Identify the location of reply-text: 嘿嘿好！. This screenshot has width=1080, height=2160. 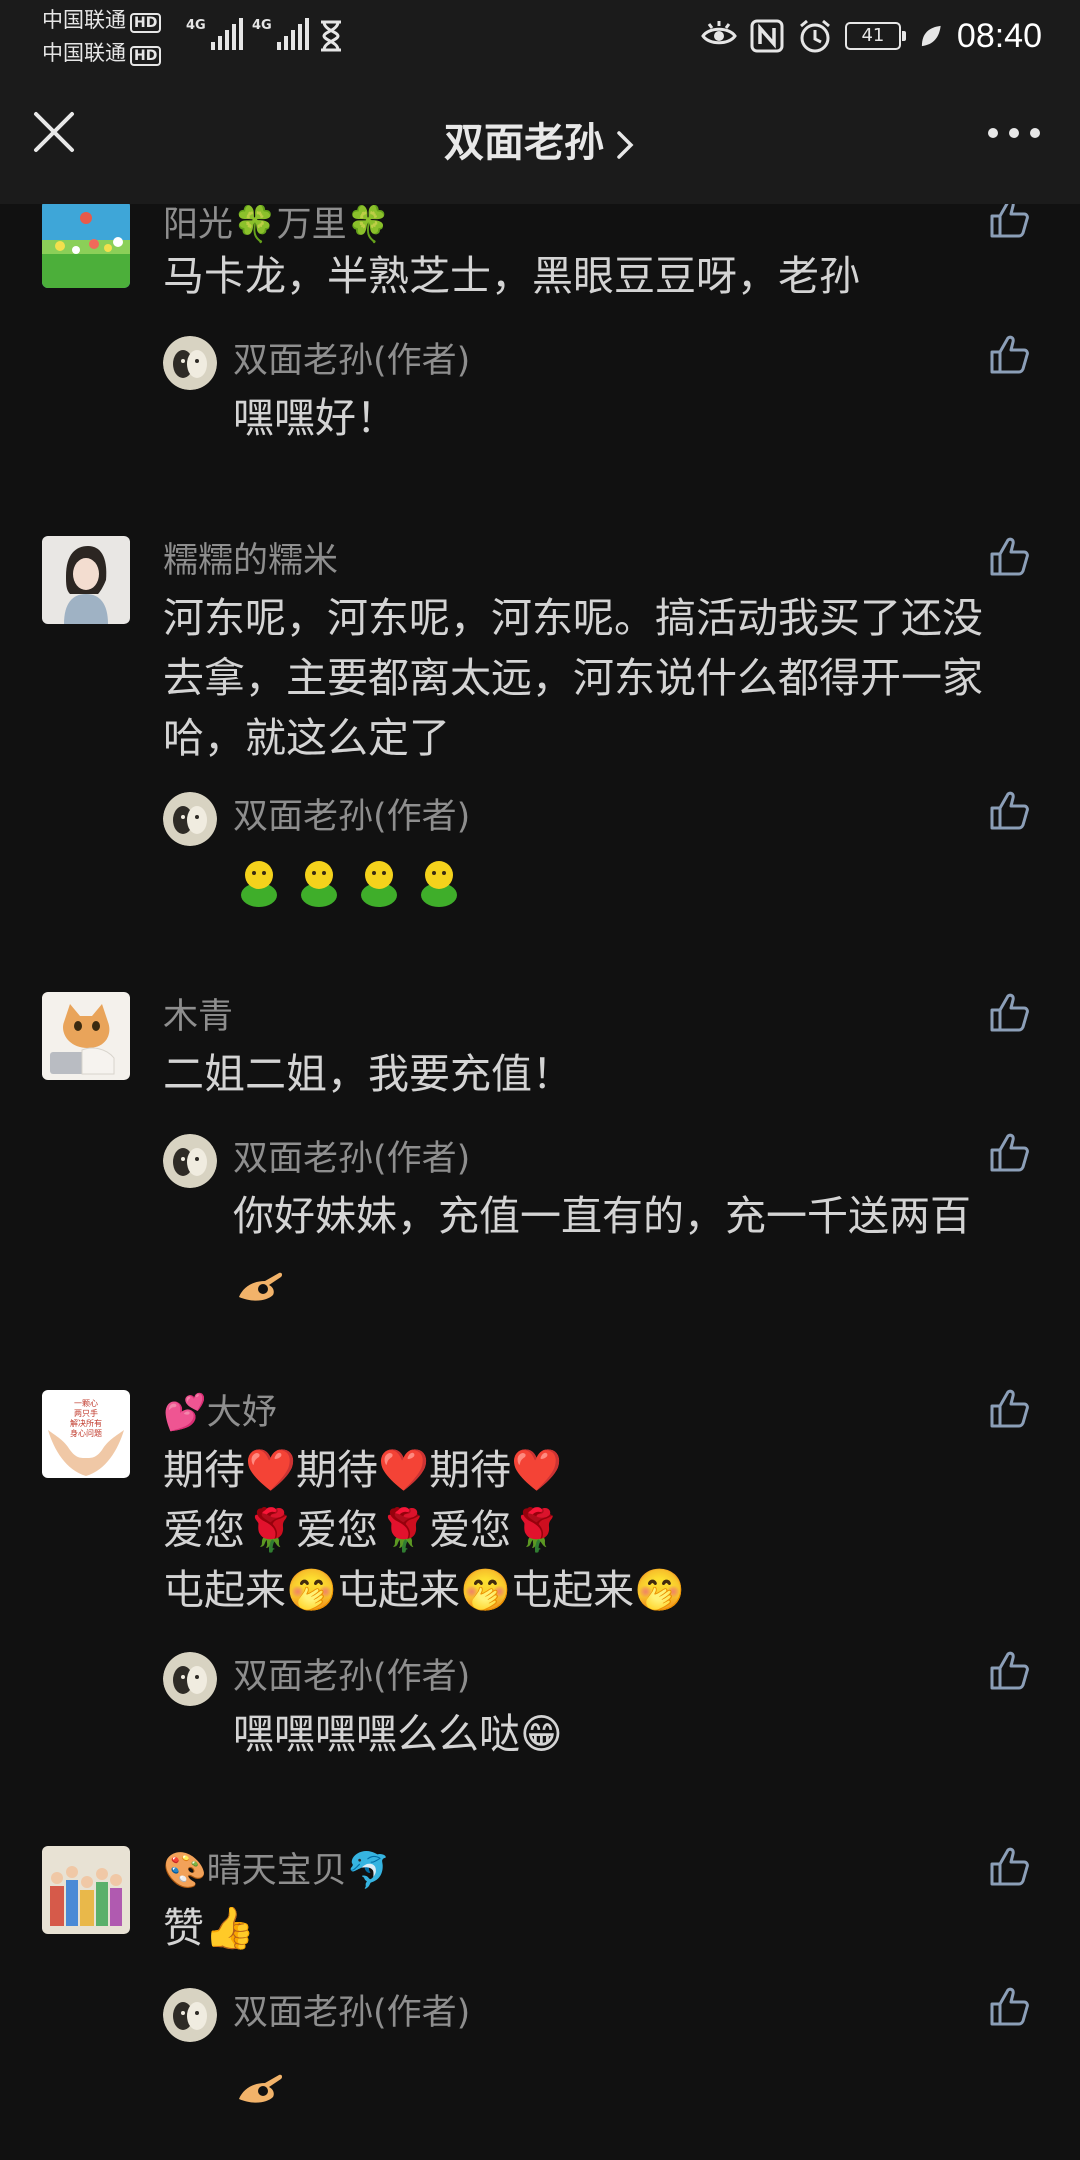
(315, 418).